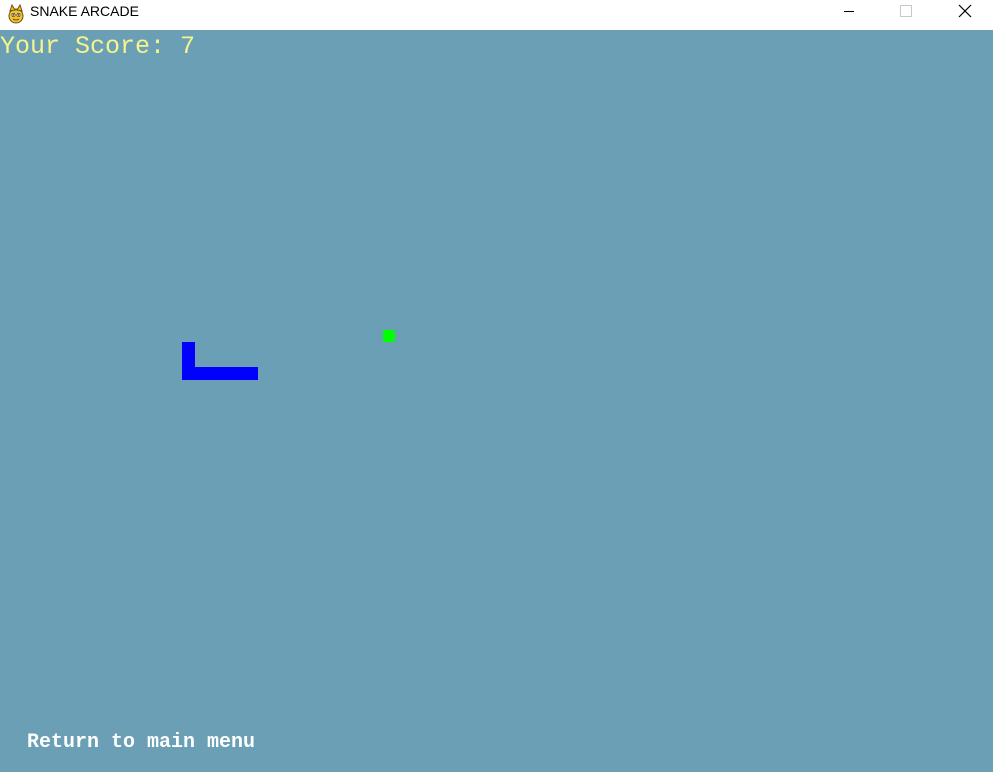  I want to click on maximize-icon, so click(906, 12).